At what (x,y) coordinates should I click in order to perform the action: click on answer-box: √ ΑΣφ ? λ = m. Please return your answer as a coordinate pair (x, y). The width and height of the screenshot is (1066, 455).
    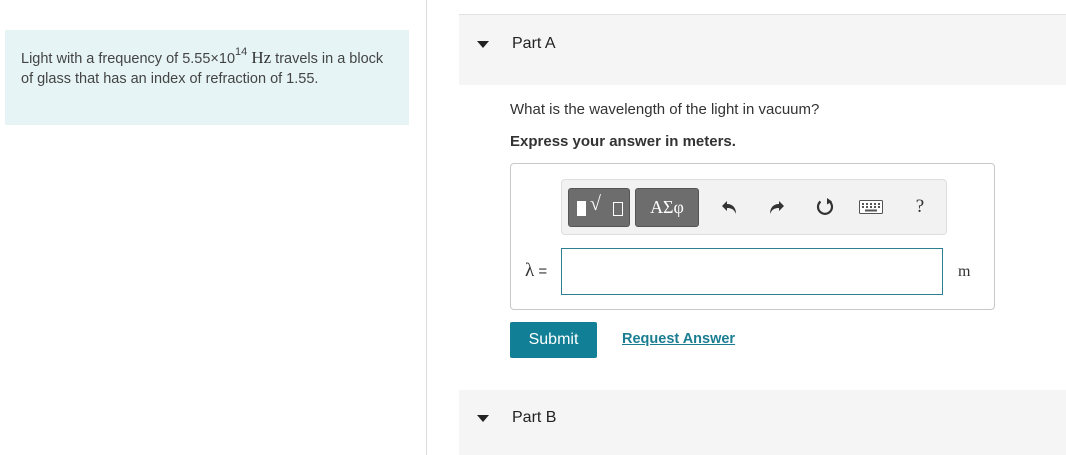
    Looking at the image, I should click on (752, 236).